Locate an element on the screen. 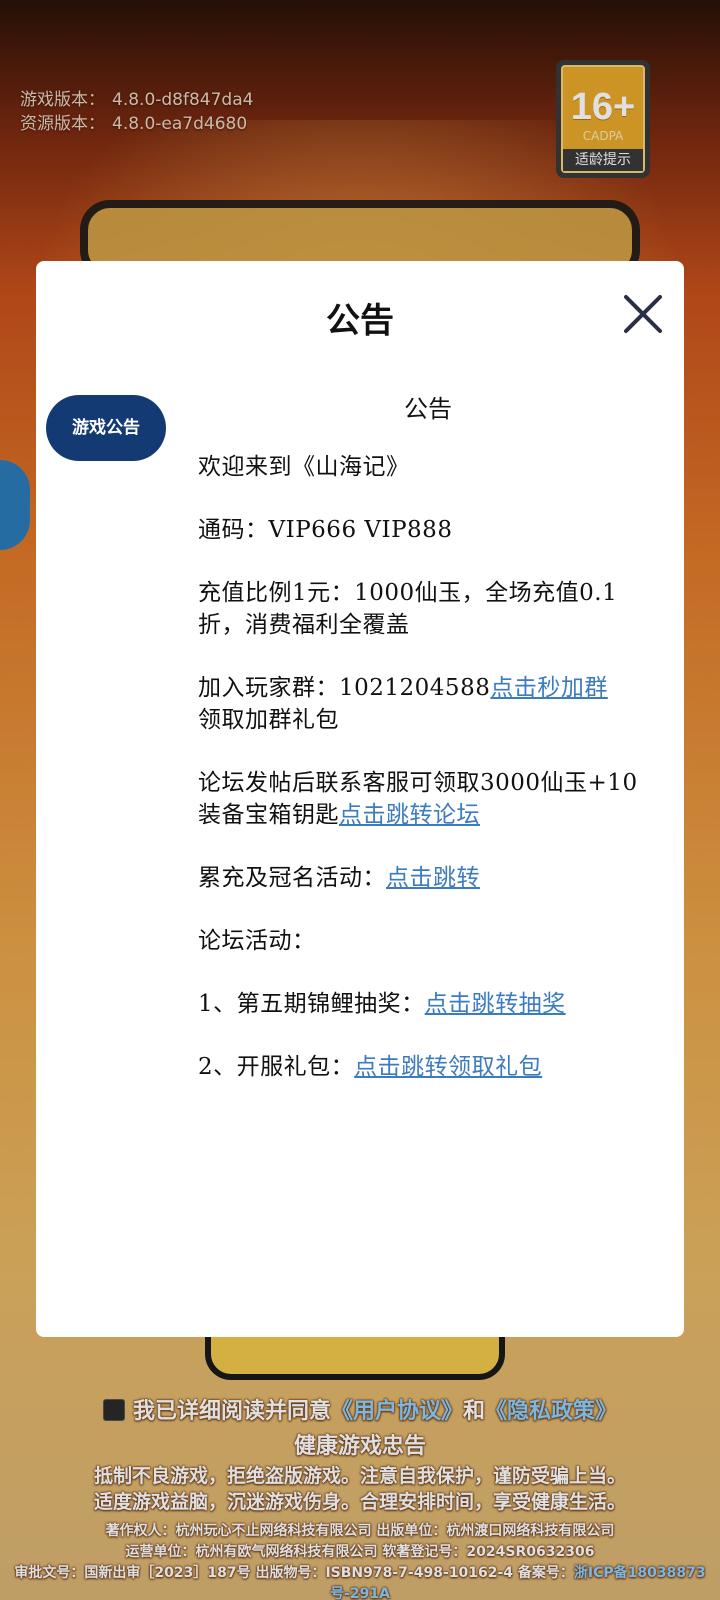 This screenshot has width=720, height=1600. close-button is located at coordinates (643, 314).